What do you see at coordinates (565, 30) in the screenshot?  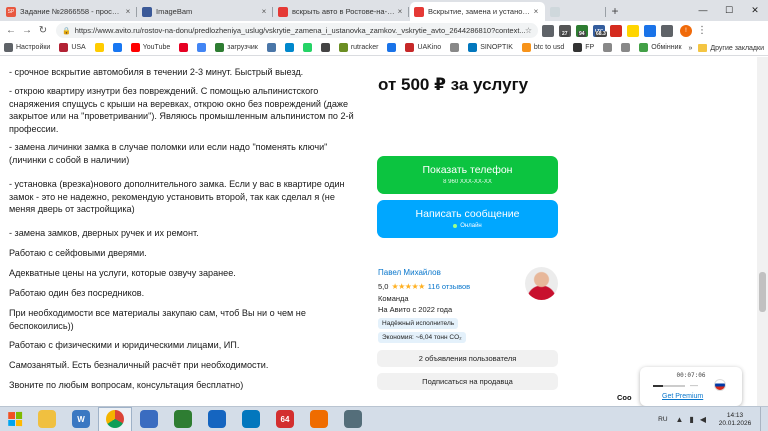 I see `extension-27: 27` at bounding box center [565, 30].